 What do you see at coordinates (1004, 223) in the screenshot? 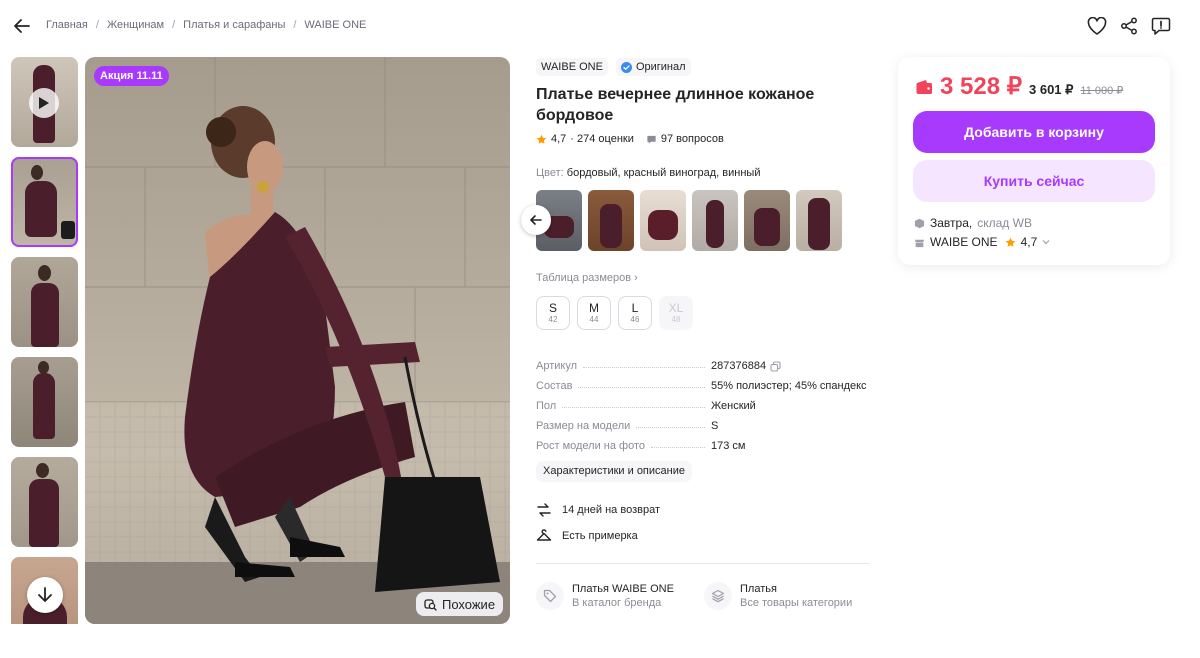
I see `delivery-warehouse: склад WB` at bounding box center [1004, 223].